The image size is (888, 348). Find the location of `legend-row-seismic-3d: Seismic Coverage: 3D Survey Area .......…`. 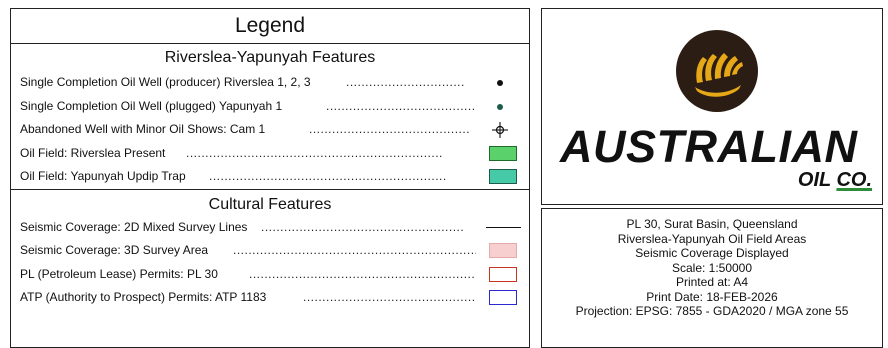

legend-row-seismic-3d: Seismic Coverage: 3D Survey Area .......… is located at coordinates (270, 251).